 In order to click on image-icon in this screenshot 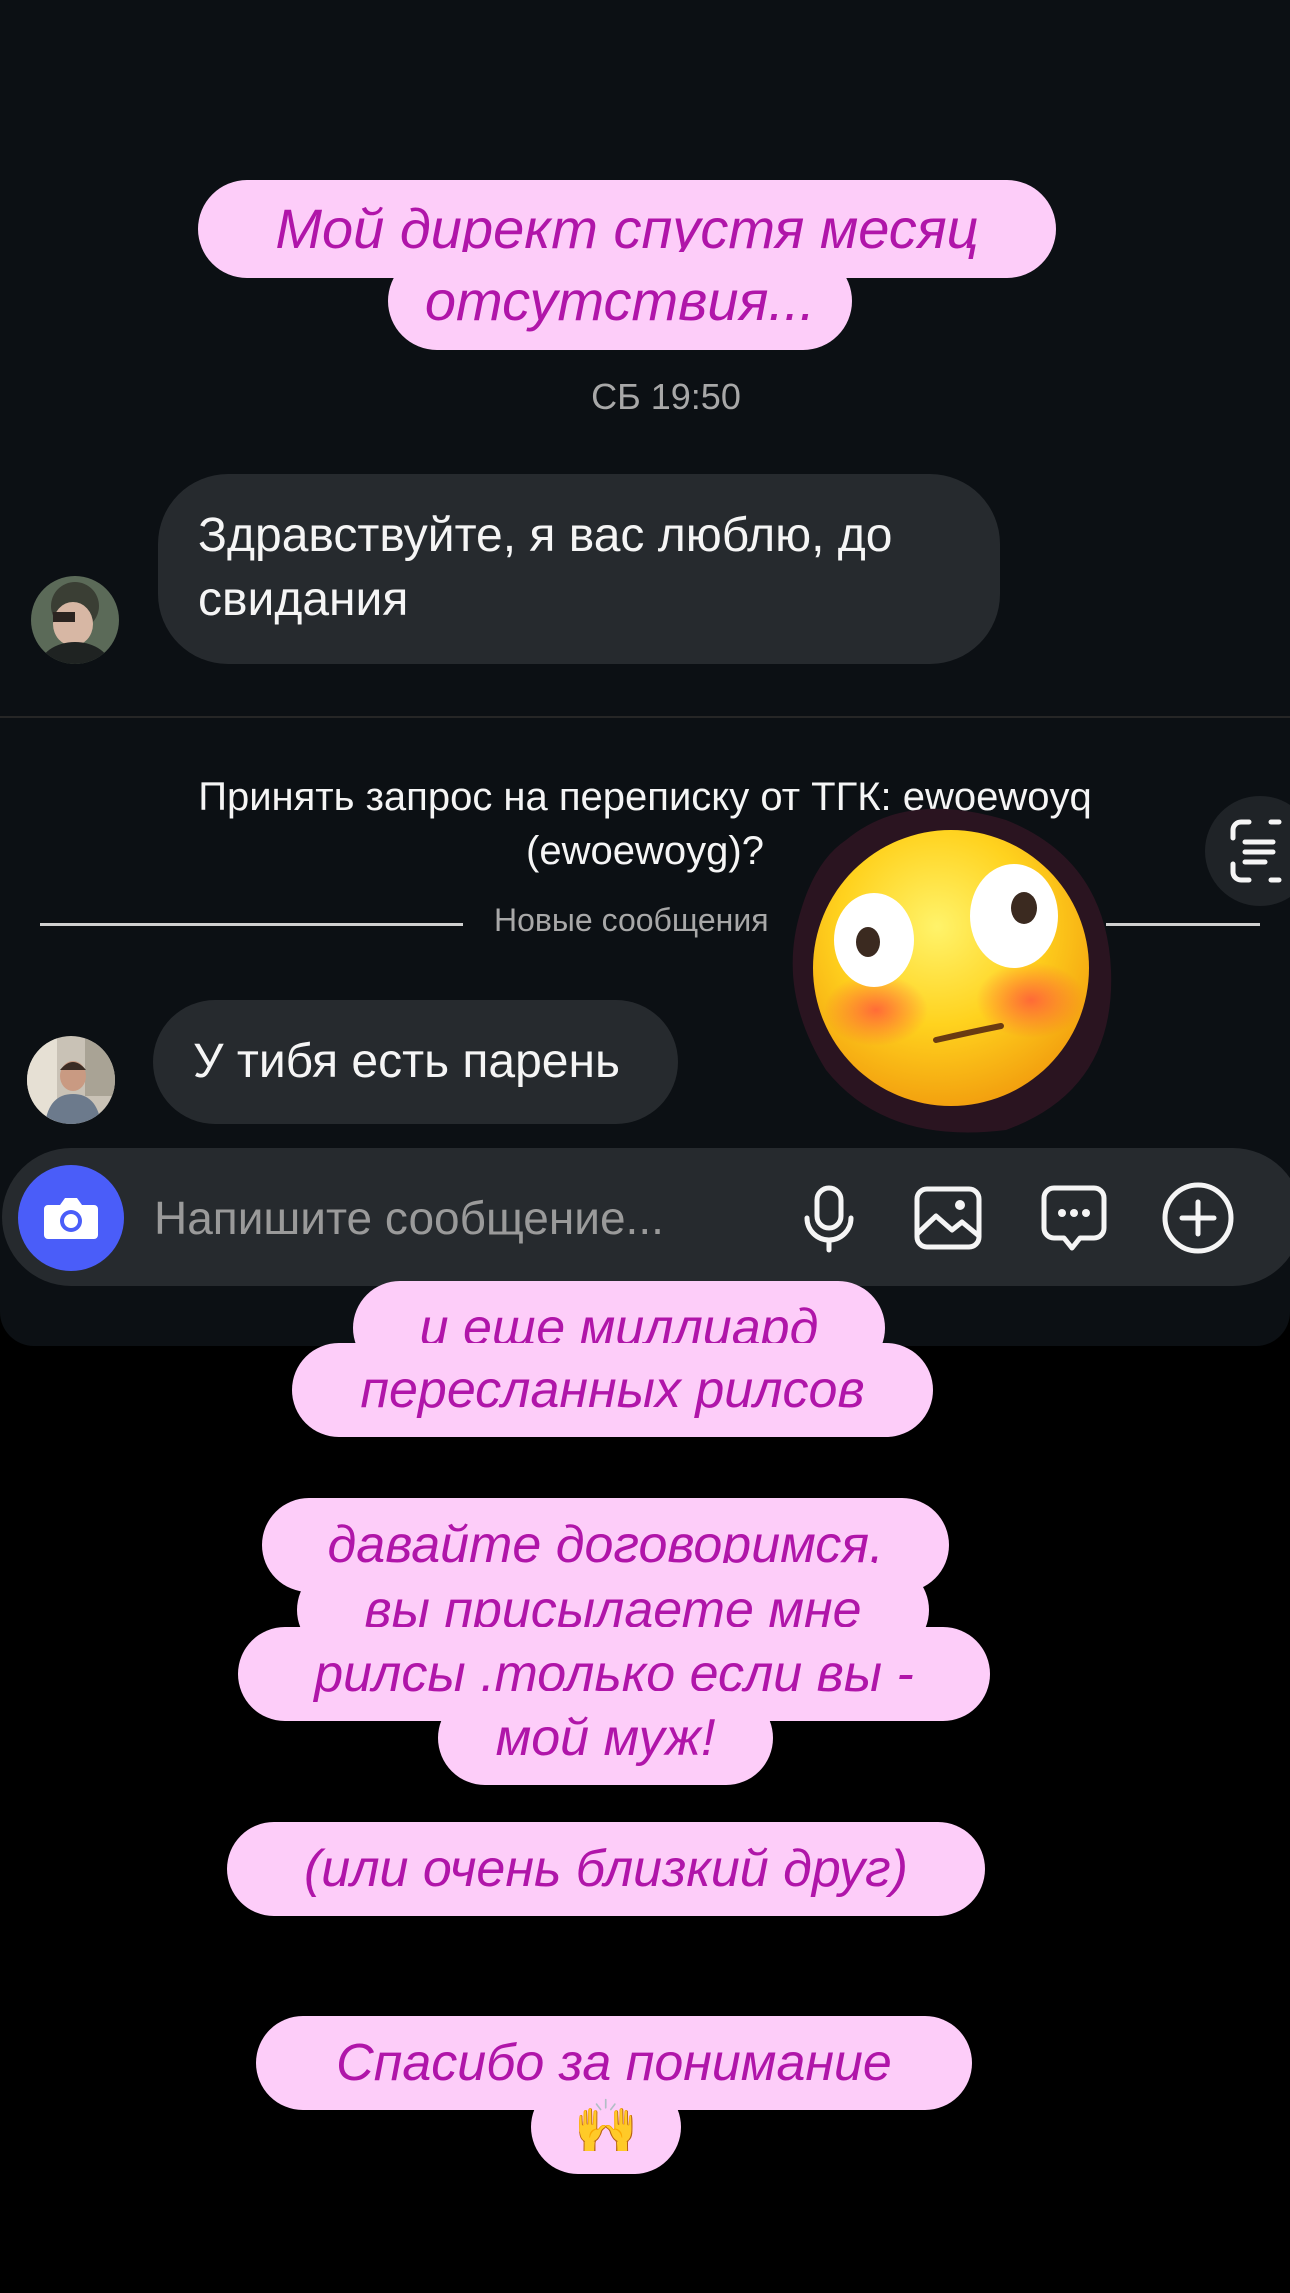, I will do `click(948, 1218)`.